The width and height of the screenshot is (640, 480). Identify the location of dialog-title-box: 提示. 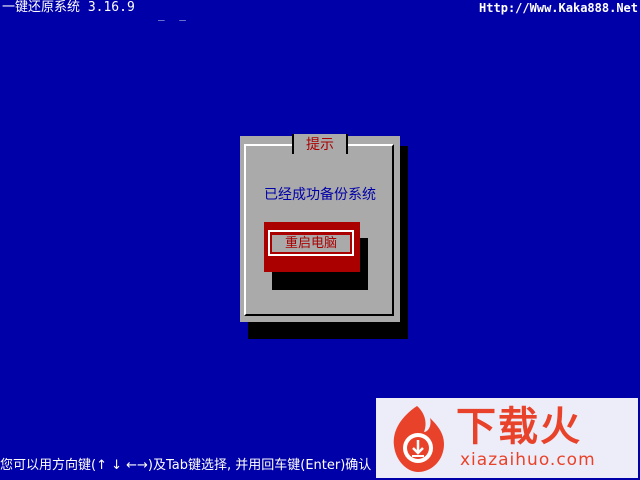
(320, 144).